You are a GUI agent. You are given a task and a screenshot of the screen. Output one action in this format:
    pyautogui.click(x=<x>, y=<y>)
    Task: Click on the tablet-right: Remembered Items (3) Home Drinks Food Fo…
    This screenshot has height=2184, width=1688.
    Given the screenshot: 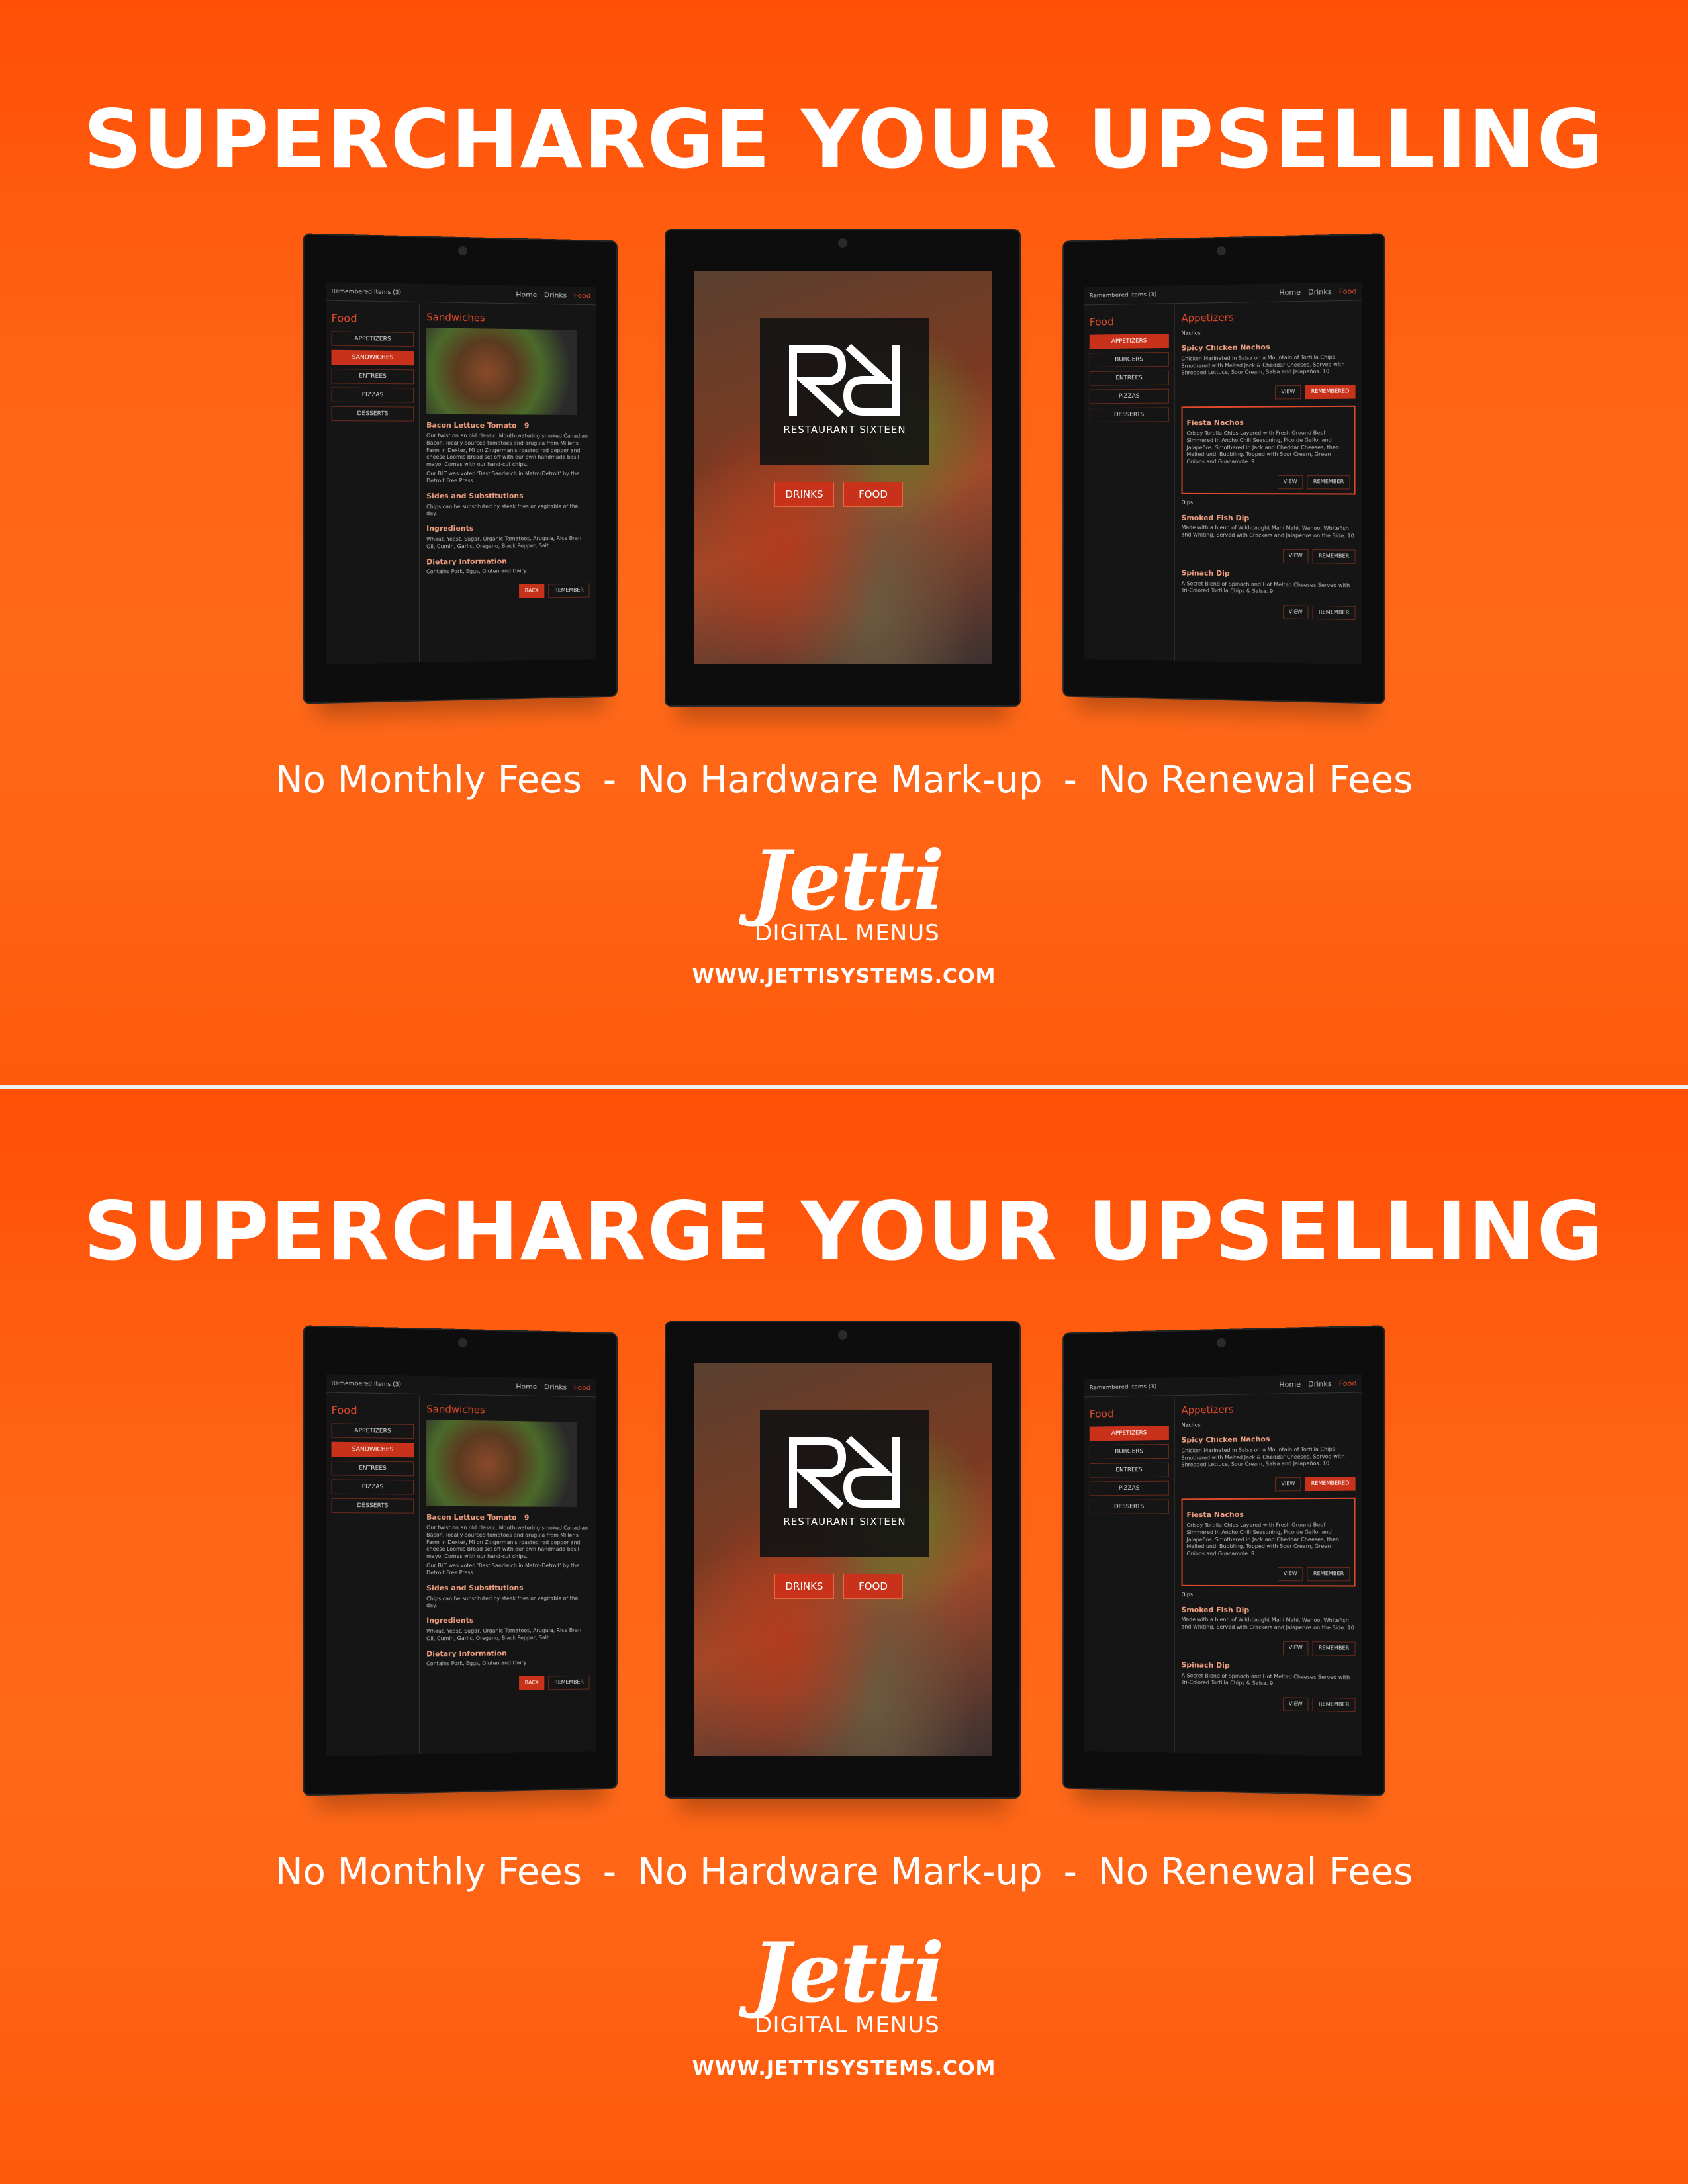 What is the action you would take?
    pyautogui.click(x=1223, y=469)
    